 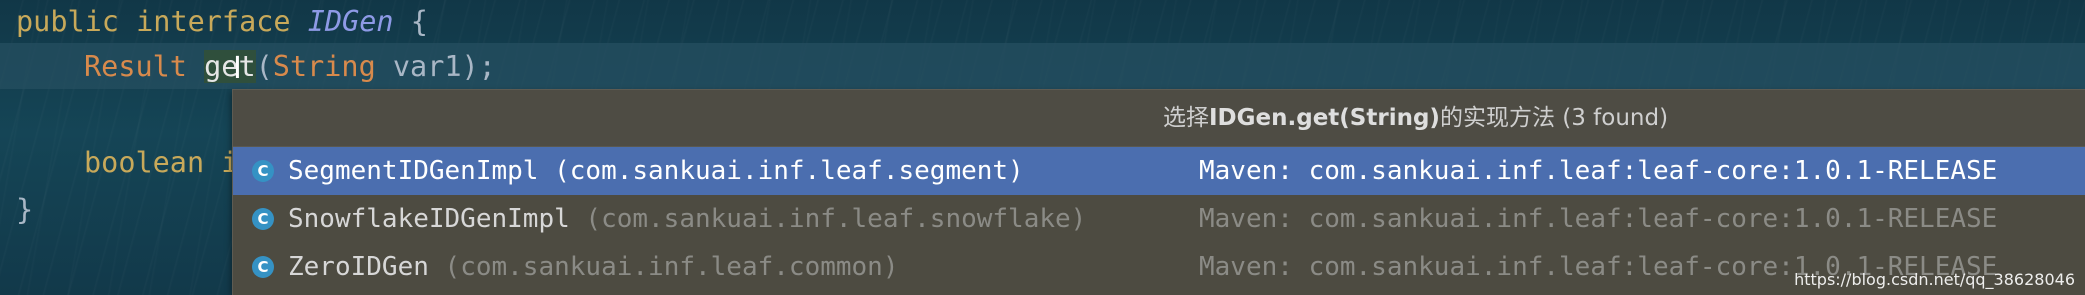 I want to click on class-name: SnowflakeIDGenImpl, so click(x=429, y=219).